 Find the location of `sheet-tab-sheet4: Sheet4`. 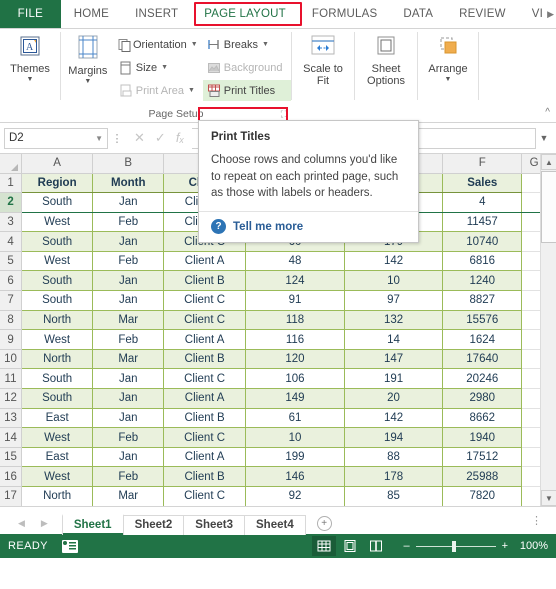

sheet-tab-sheet4: Sheet4 is located at coordinates (275, 525).